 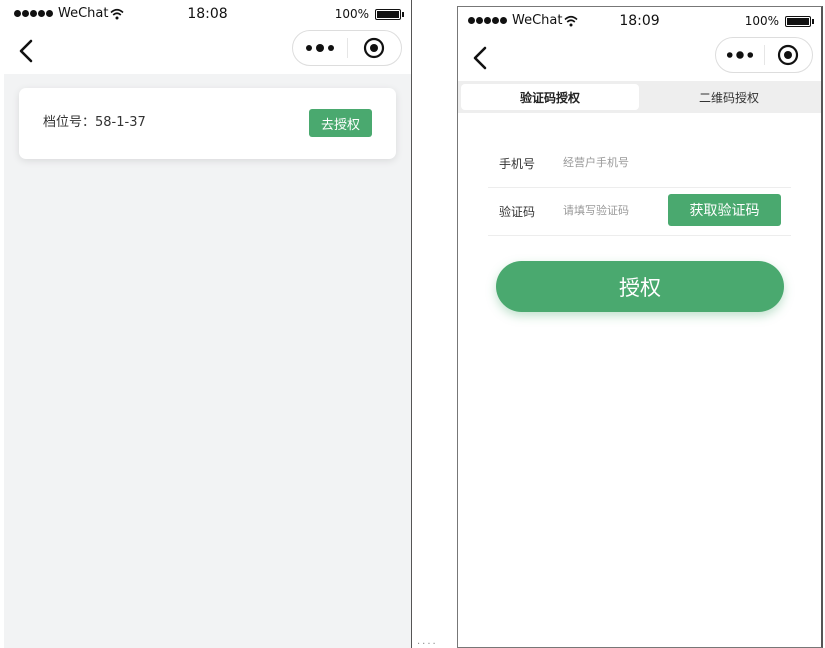 I want to click on go-authorize-button: 去授权, so click(x=340, y=123).